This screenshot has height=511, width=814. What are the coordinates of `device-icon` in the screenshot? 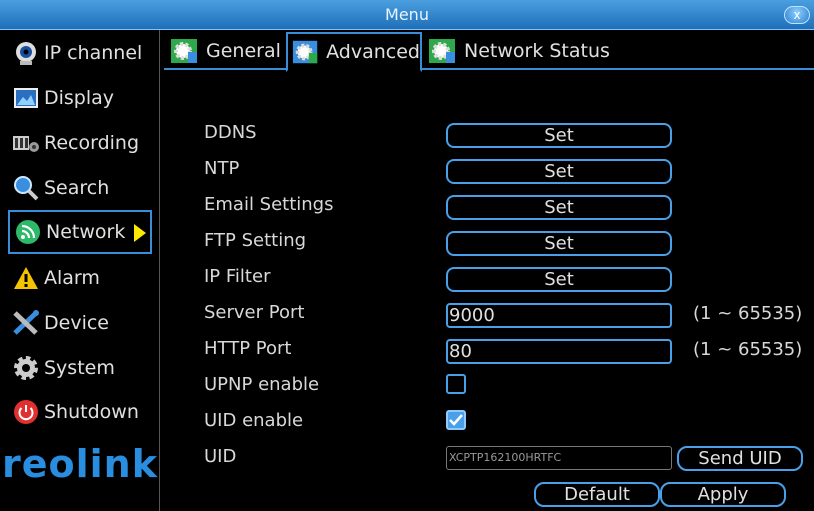 It's located at (26, 323).